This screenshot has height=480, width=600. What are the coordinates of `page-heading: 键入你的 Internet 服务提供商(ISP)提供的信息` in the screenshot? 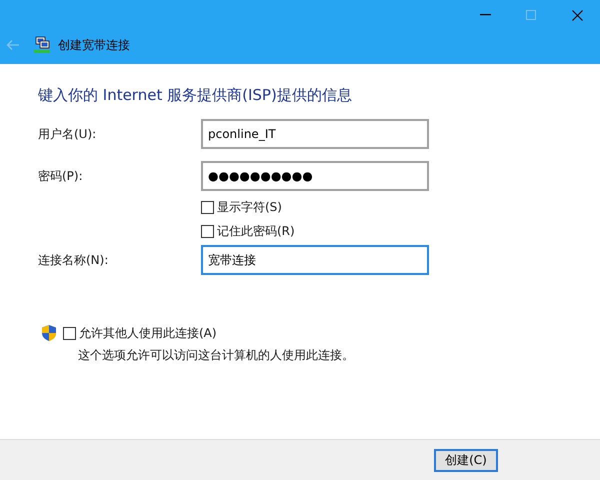 It's located at (195, 95).